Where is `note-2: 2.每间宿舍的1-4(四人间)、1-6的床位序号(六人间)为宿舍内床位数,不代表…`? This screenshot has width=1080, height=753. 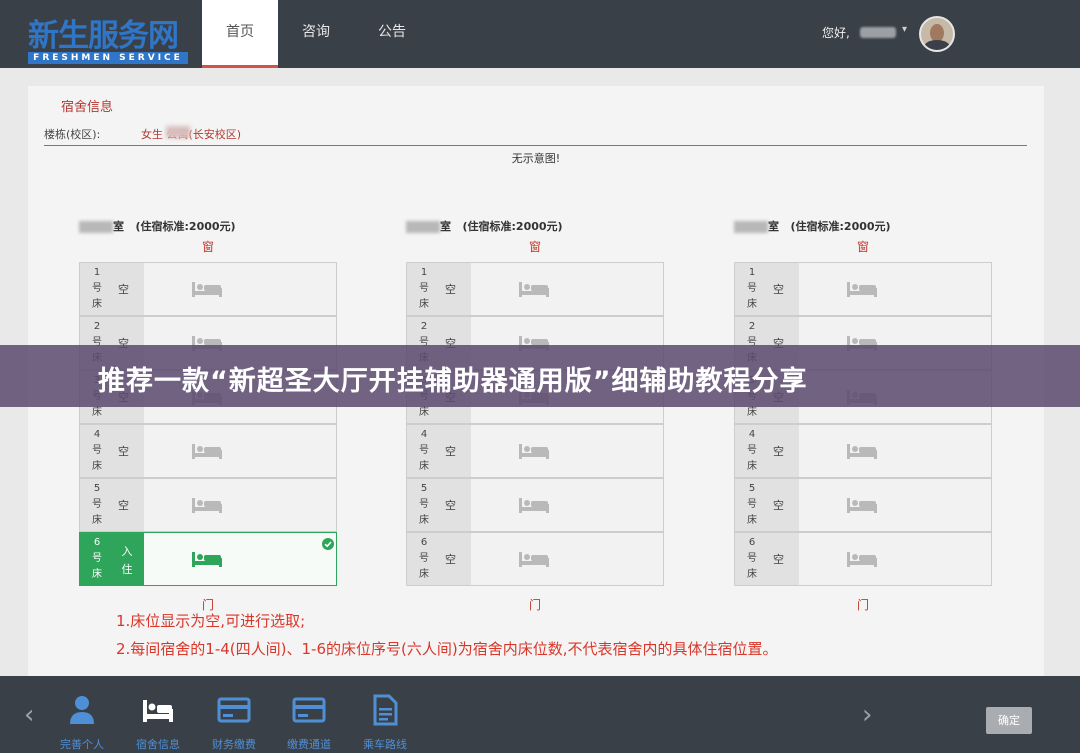 note-2: 2.每间宿舍的1-4(四人间)、1-6的床位序号(六人间)为宿舍内床位数,不代表… is located at coordinates (447, 649).